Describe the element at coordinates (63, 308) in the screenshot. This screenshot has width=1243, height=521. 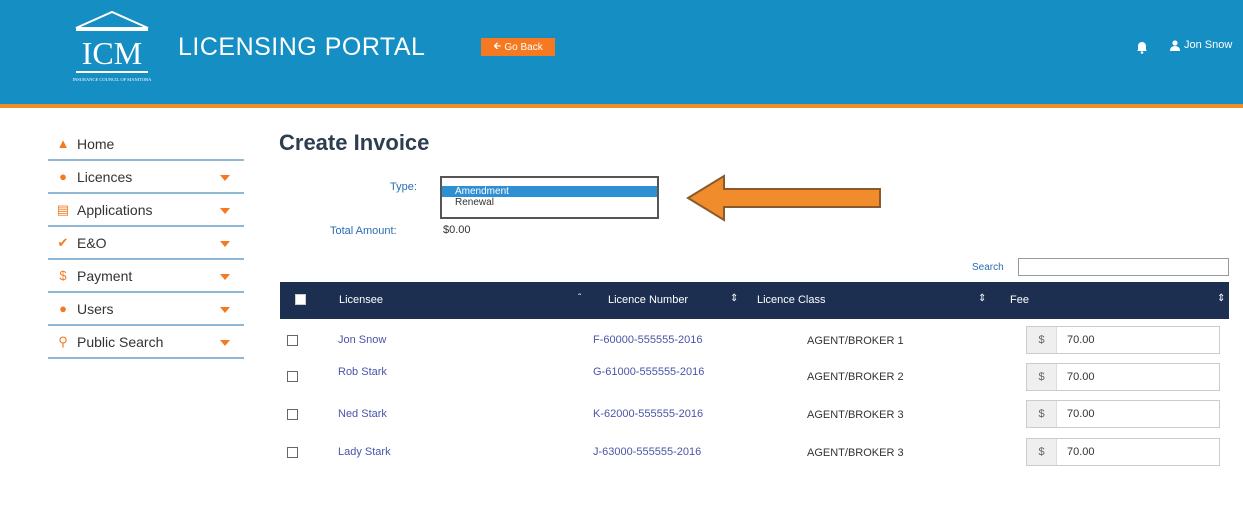
I see `users-icon: ●` at that location.